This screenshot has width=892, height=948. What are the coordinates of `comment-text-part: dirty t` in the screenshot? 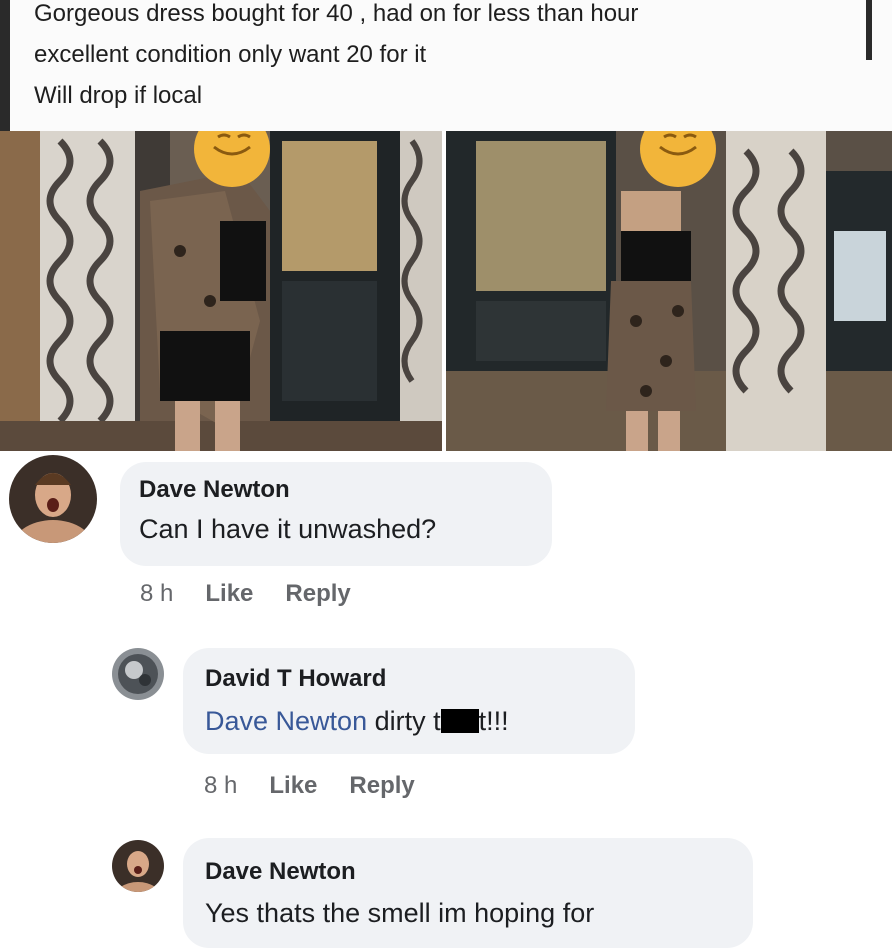 It's located at (404, 721).